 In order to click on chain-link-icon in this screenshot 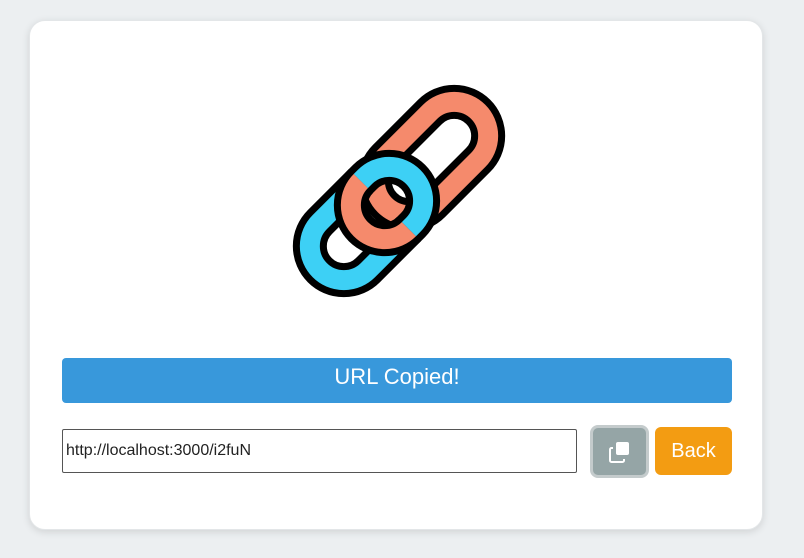, I will do `click(399, 191)`.